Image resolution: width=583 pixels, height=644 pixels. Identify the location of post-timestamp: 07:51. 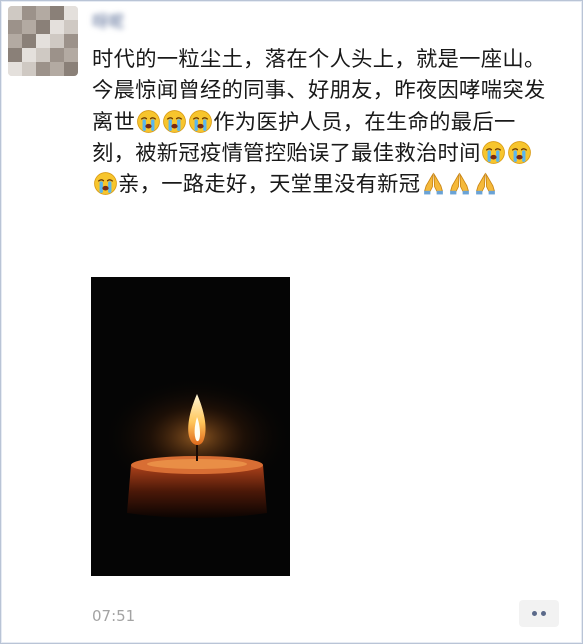
(114, 616).